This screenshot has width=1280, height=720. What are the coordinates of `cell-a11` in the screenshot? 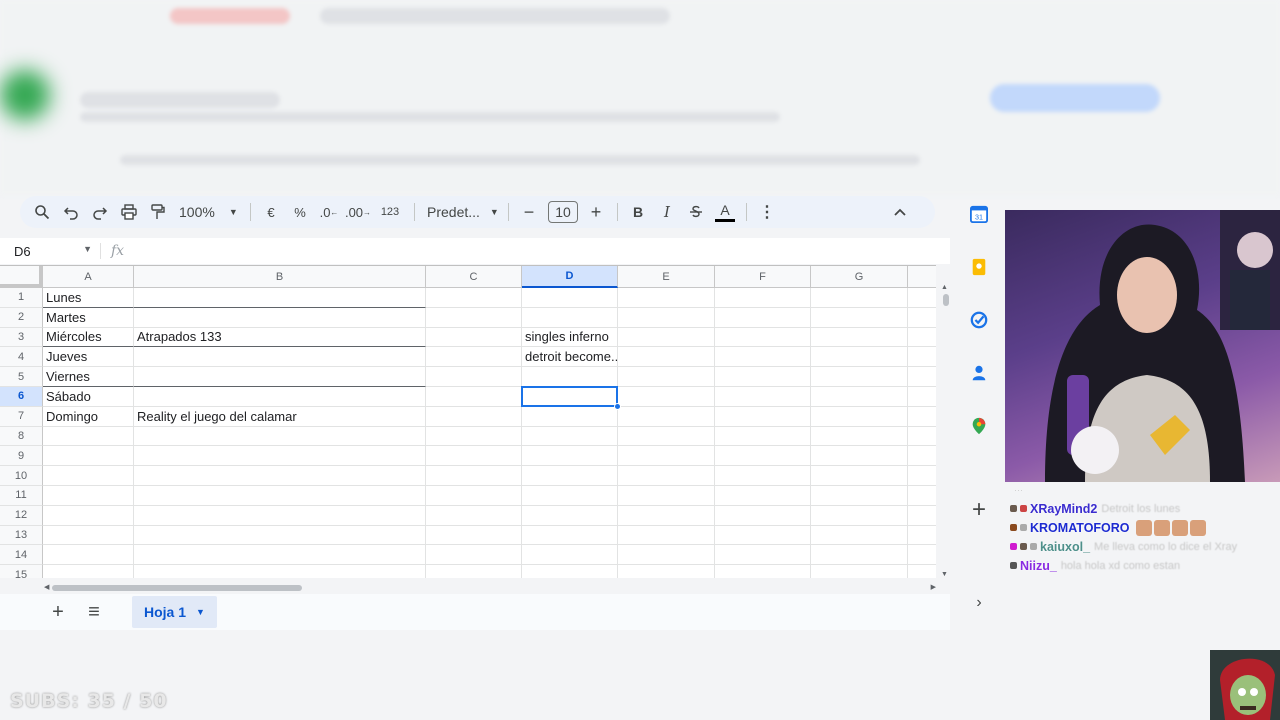 It's located at (88, 496).